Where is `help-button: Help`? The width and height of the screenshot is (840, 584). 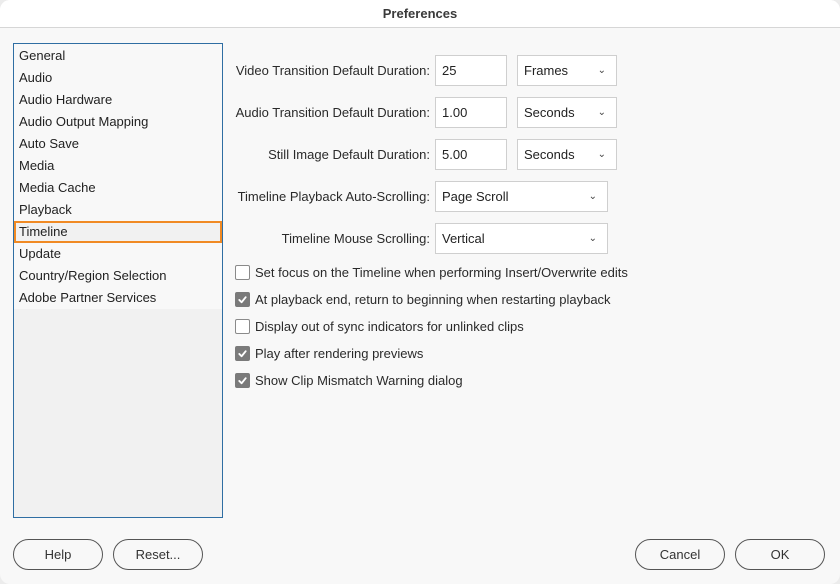
help-button: Help is located at coordinates (58, 554).